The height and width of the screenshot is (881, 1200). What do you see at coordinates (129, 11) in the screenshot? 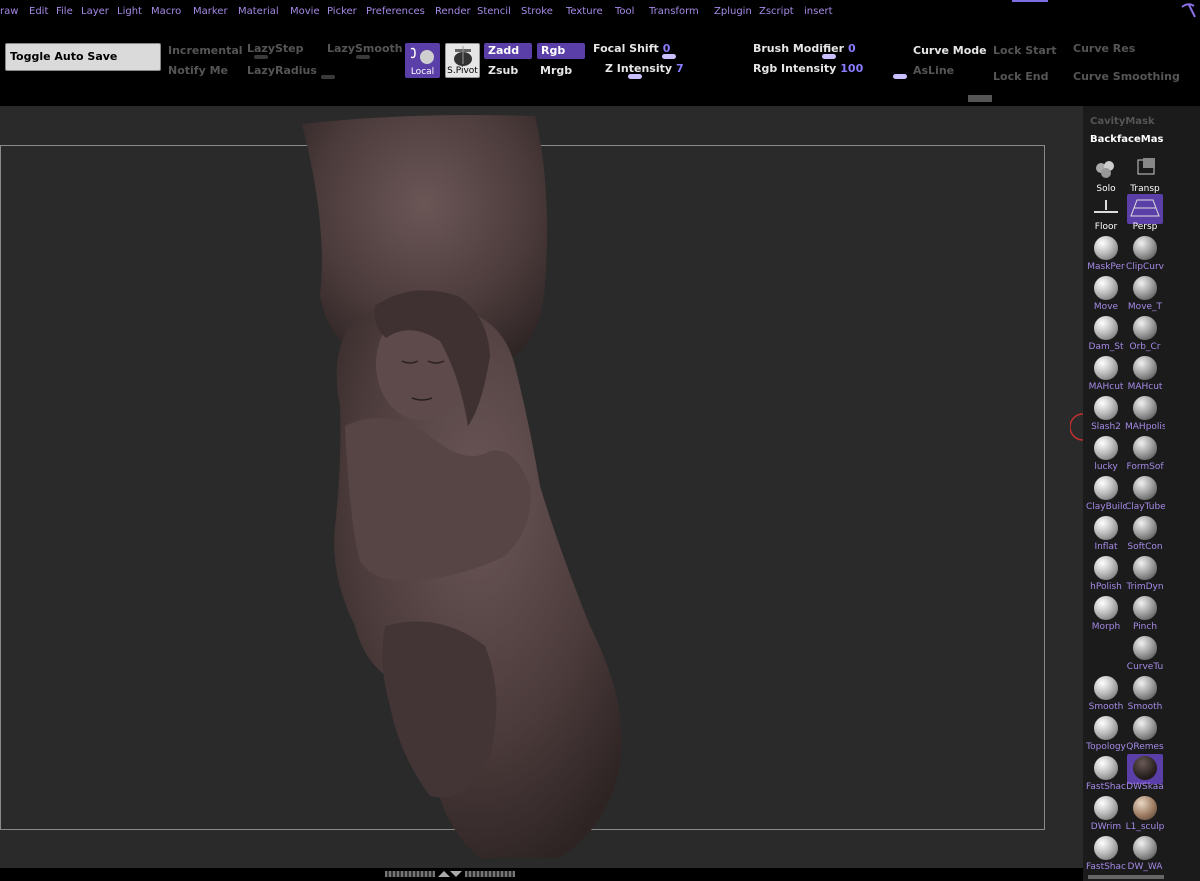
I see `menu-light: Light` at bounding box center [129, 11].